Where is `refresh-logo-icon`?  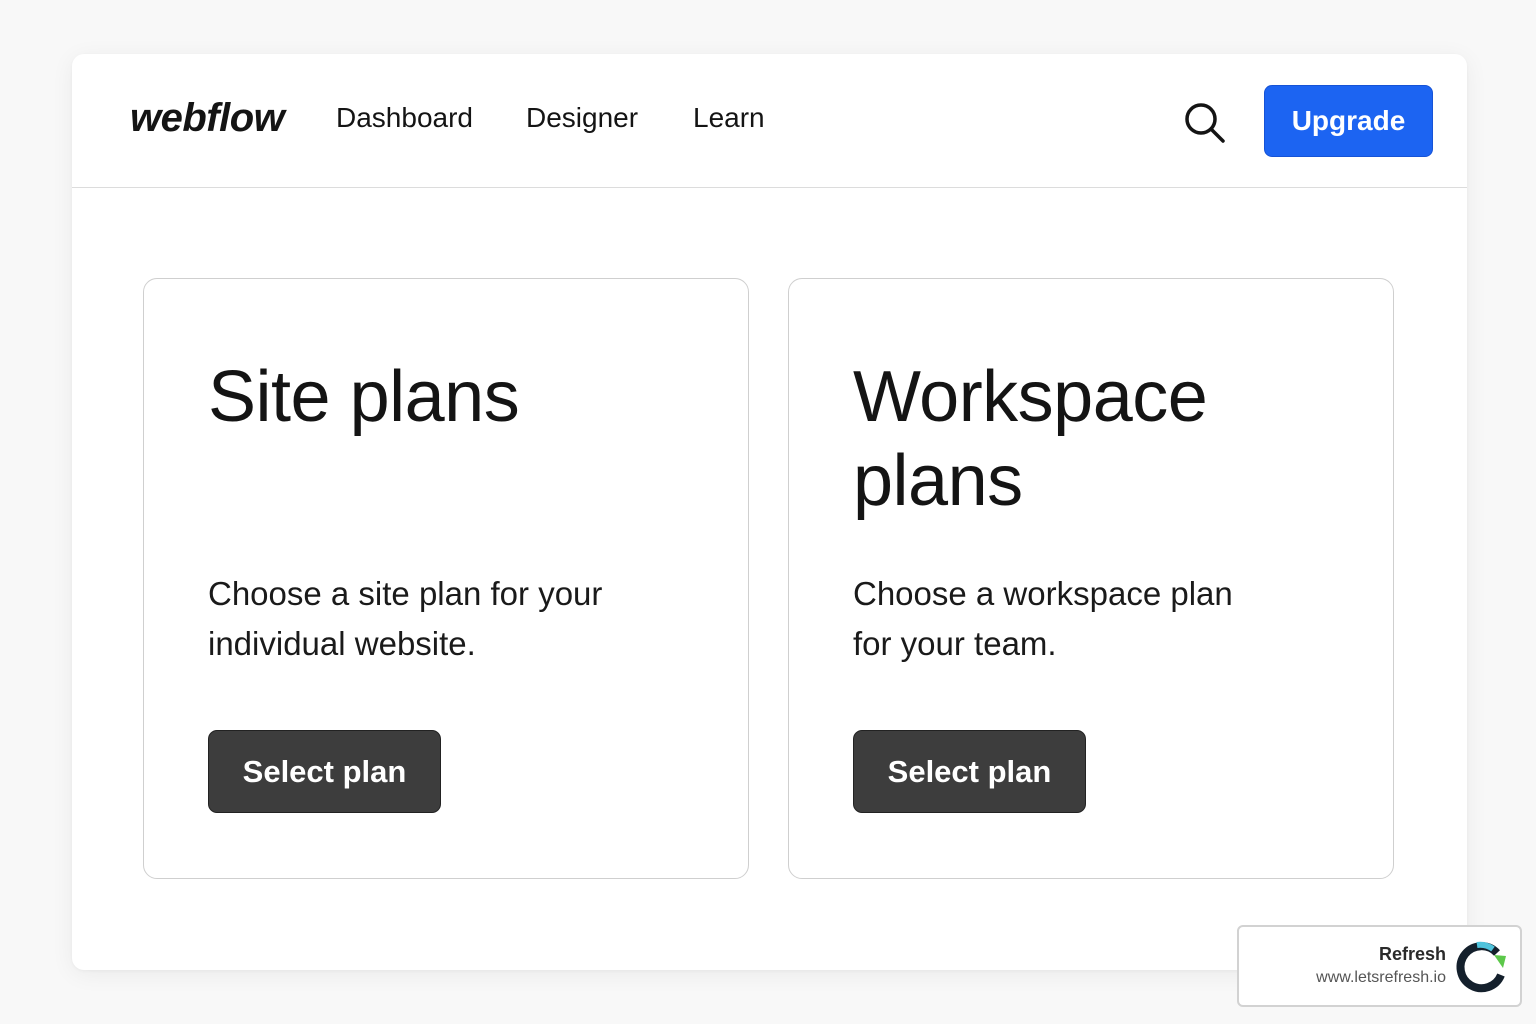
refresh-logo-icon is located at coordinates (1481, 967).